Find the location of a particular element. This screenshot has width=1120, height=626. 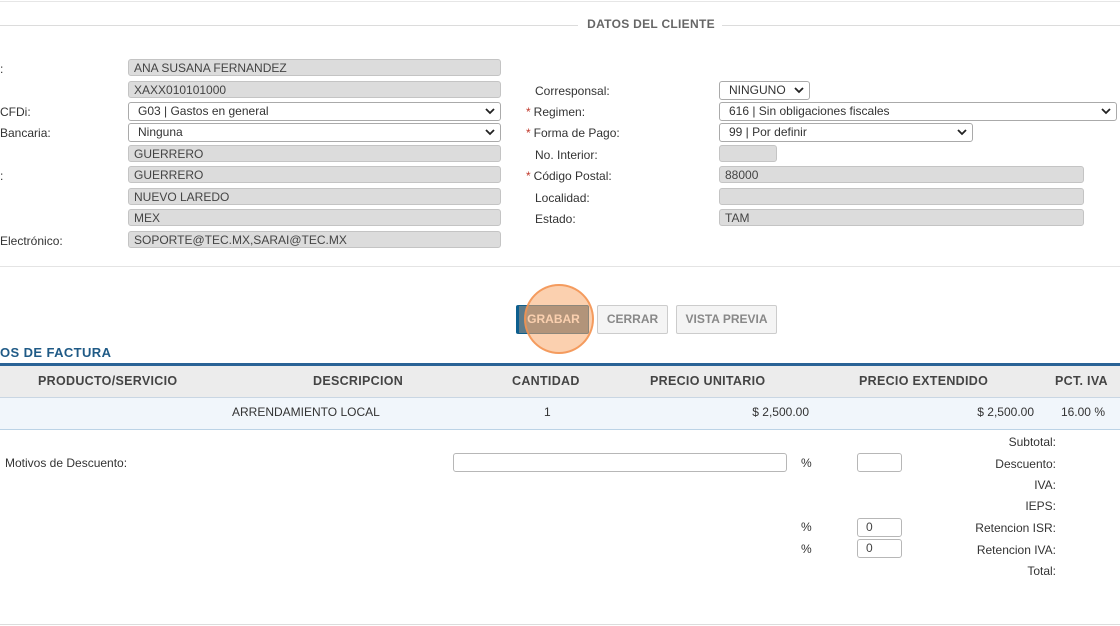

legend-line-right is located at coordinates (921, 25).